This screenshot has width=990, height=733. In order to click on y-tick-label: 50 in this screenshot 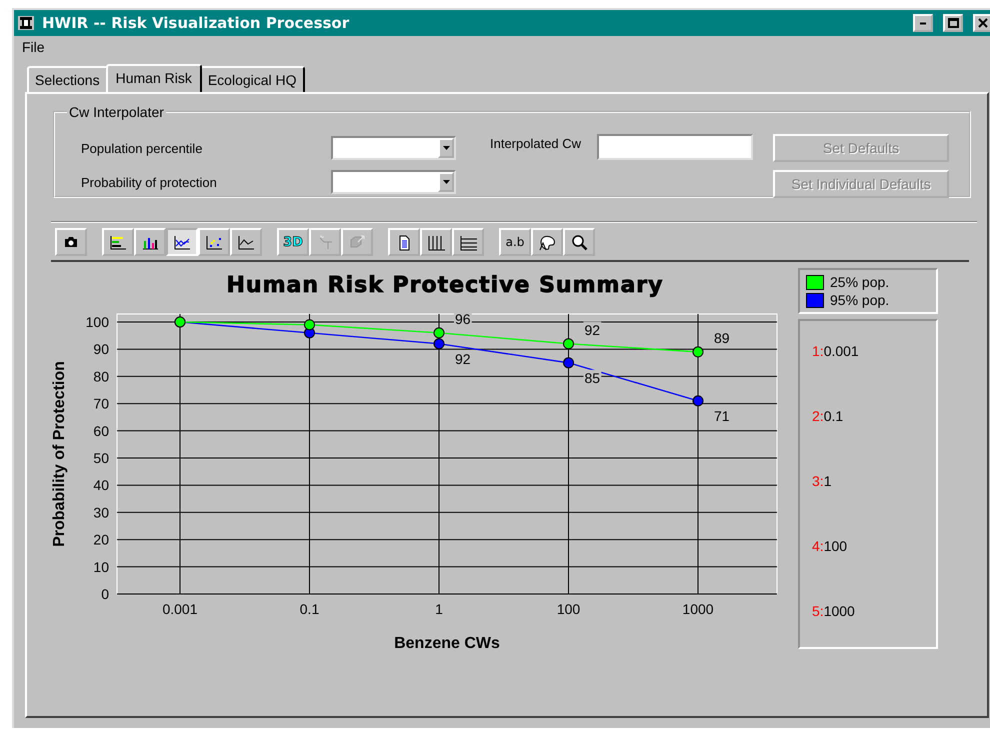, I will do `click(101, 458)`.